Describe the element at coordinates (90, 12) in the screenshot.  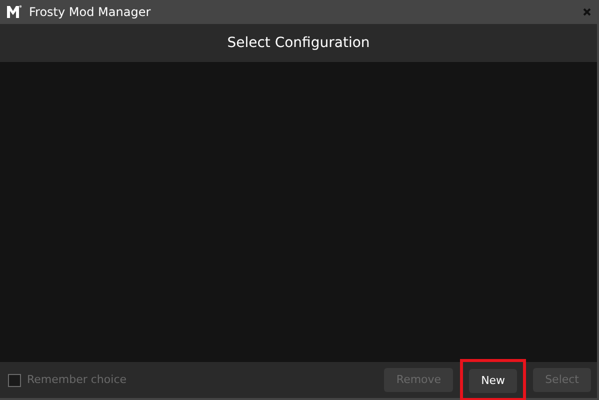
I see `window-title: Frosty Mod Manager` at that location.